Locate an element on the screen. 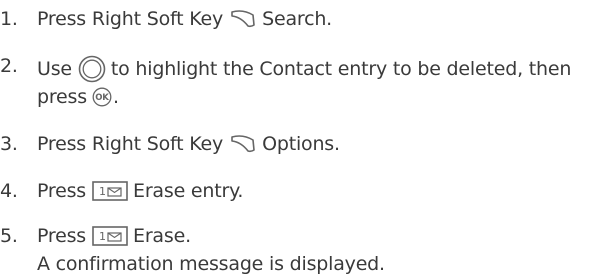 The width and height of the screenshot is (616, 280). step-5: 5. Press 1 Erase. is located at coordinates (95, 236).